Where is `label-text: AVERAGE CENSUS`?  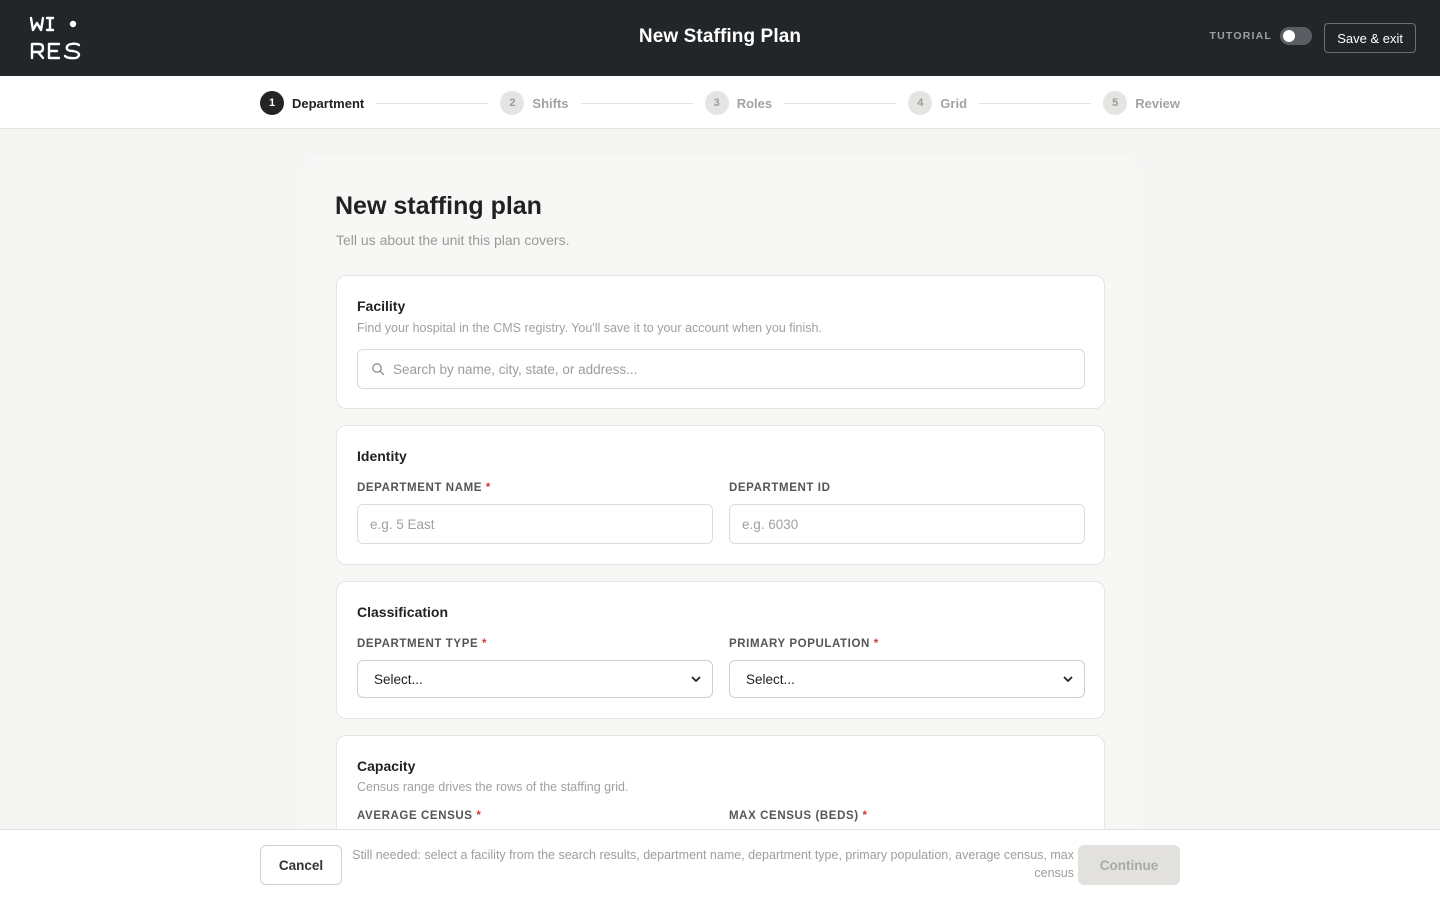
label-text: AVERAGE CENSUS is located at coordinates (415, 816).